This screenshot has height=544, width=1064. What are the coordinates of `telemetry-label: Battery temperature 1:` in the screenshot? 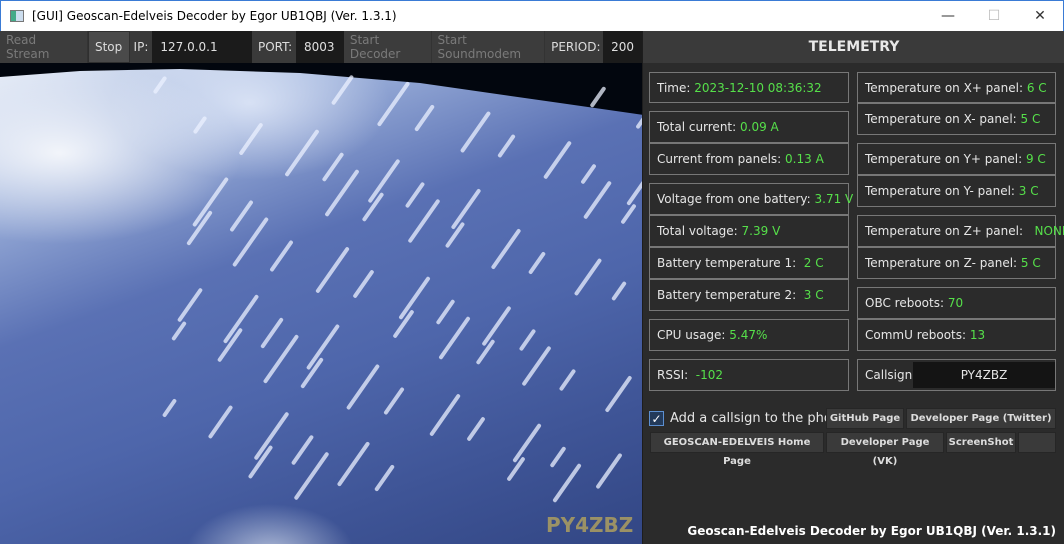 It's located at (730, 263).